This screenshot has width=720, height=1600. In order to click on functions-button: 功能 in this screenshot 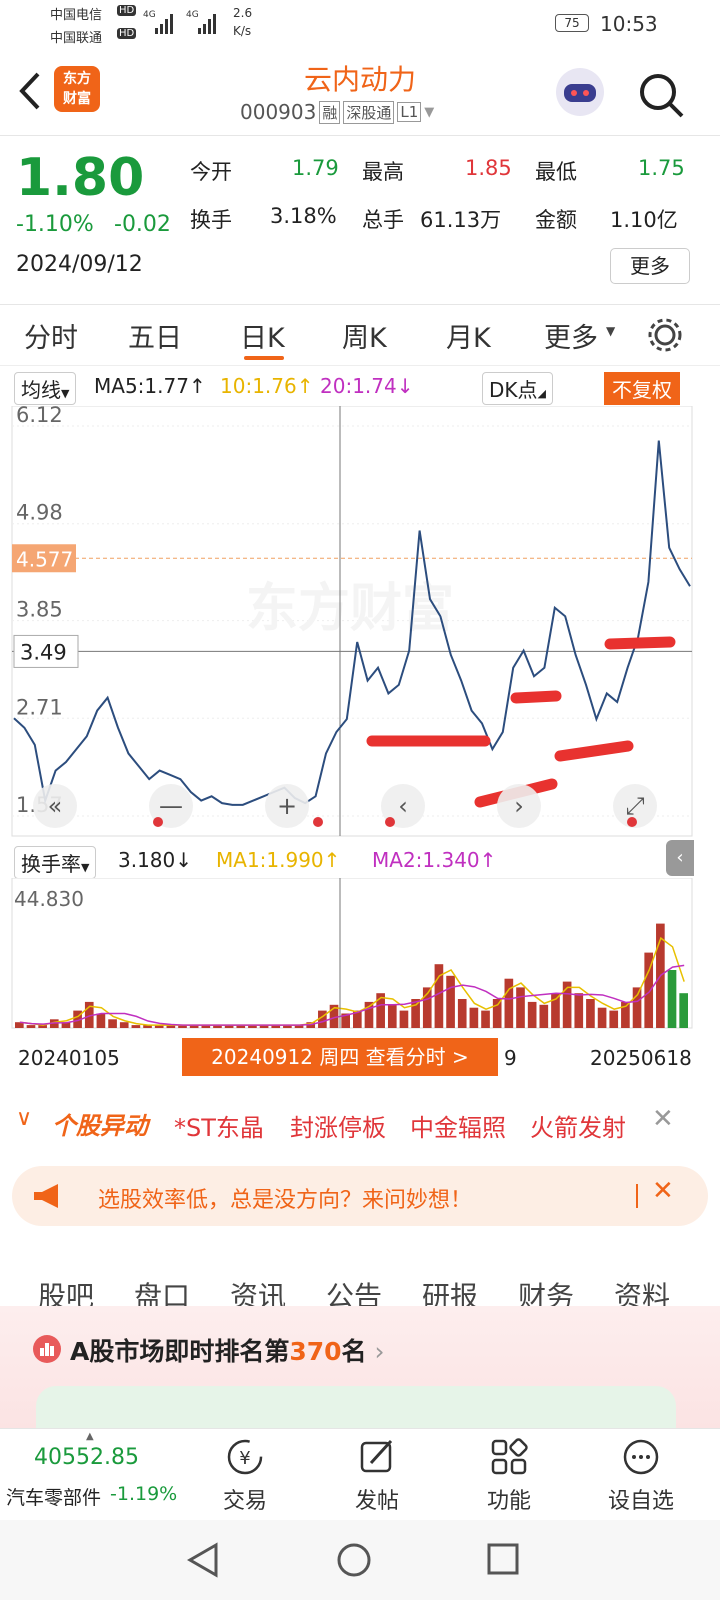, I will do `click(509, 1476)`.